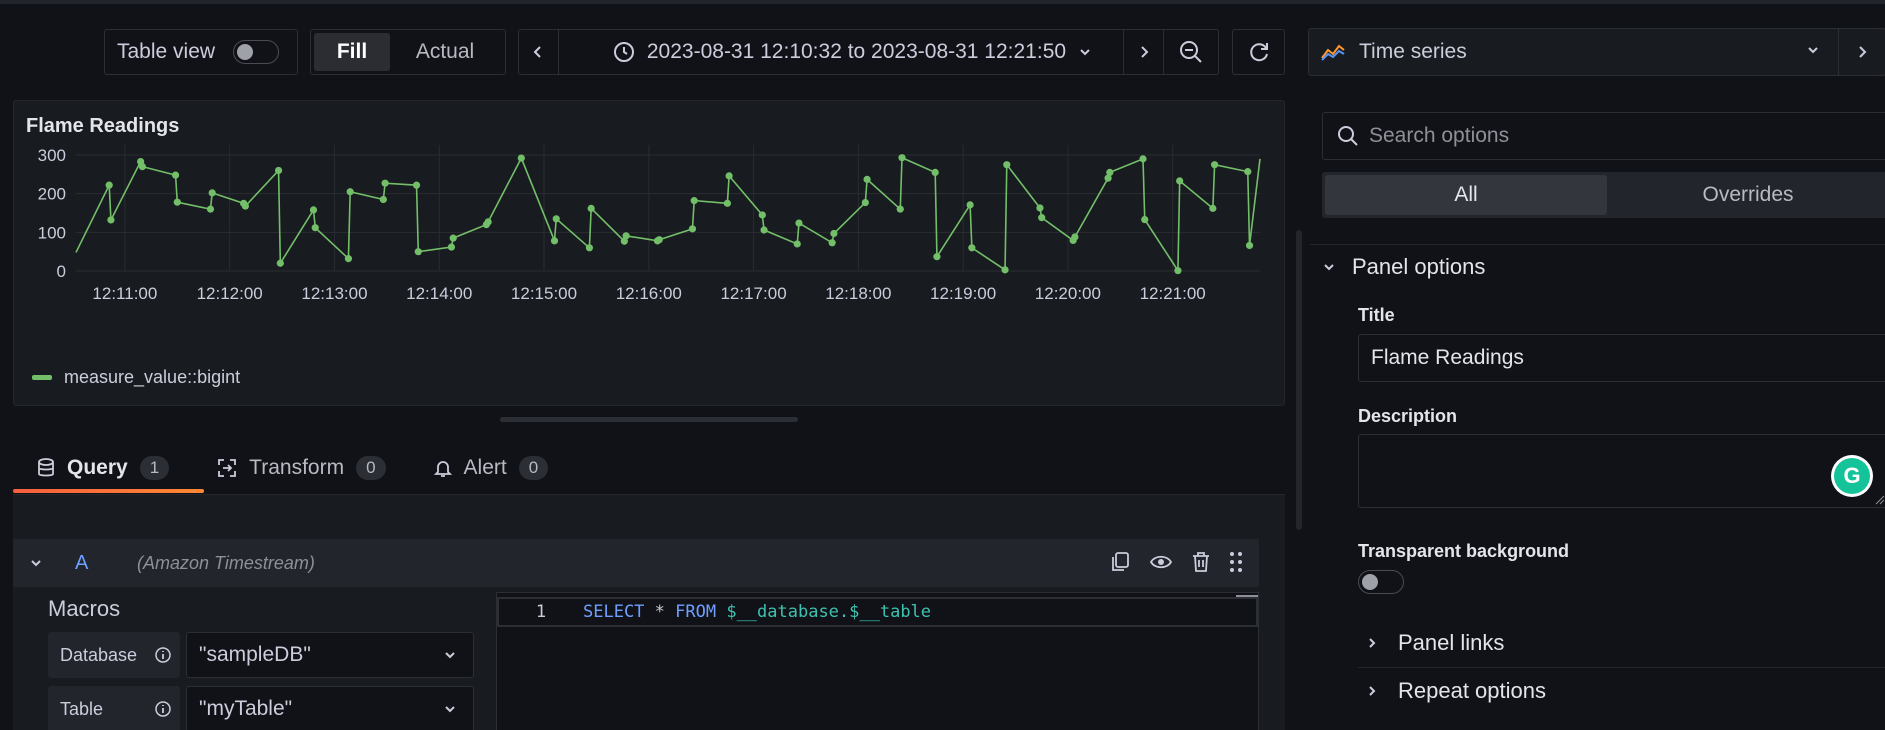 The image size is (1885, 730). What do you see at coordinates (61, 271) in the screenshot?
I see `y-tick-label: 0` at bounding box center [61, 271].